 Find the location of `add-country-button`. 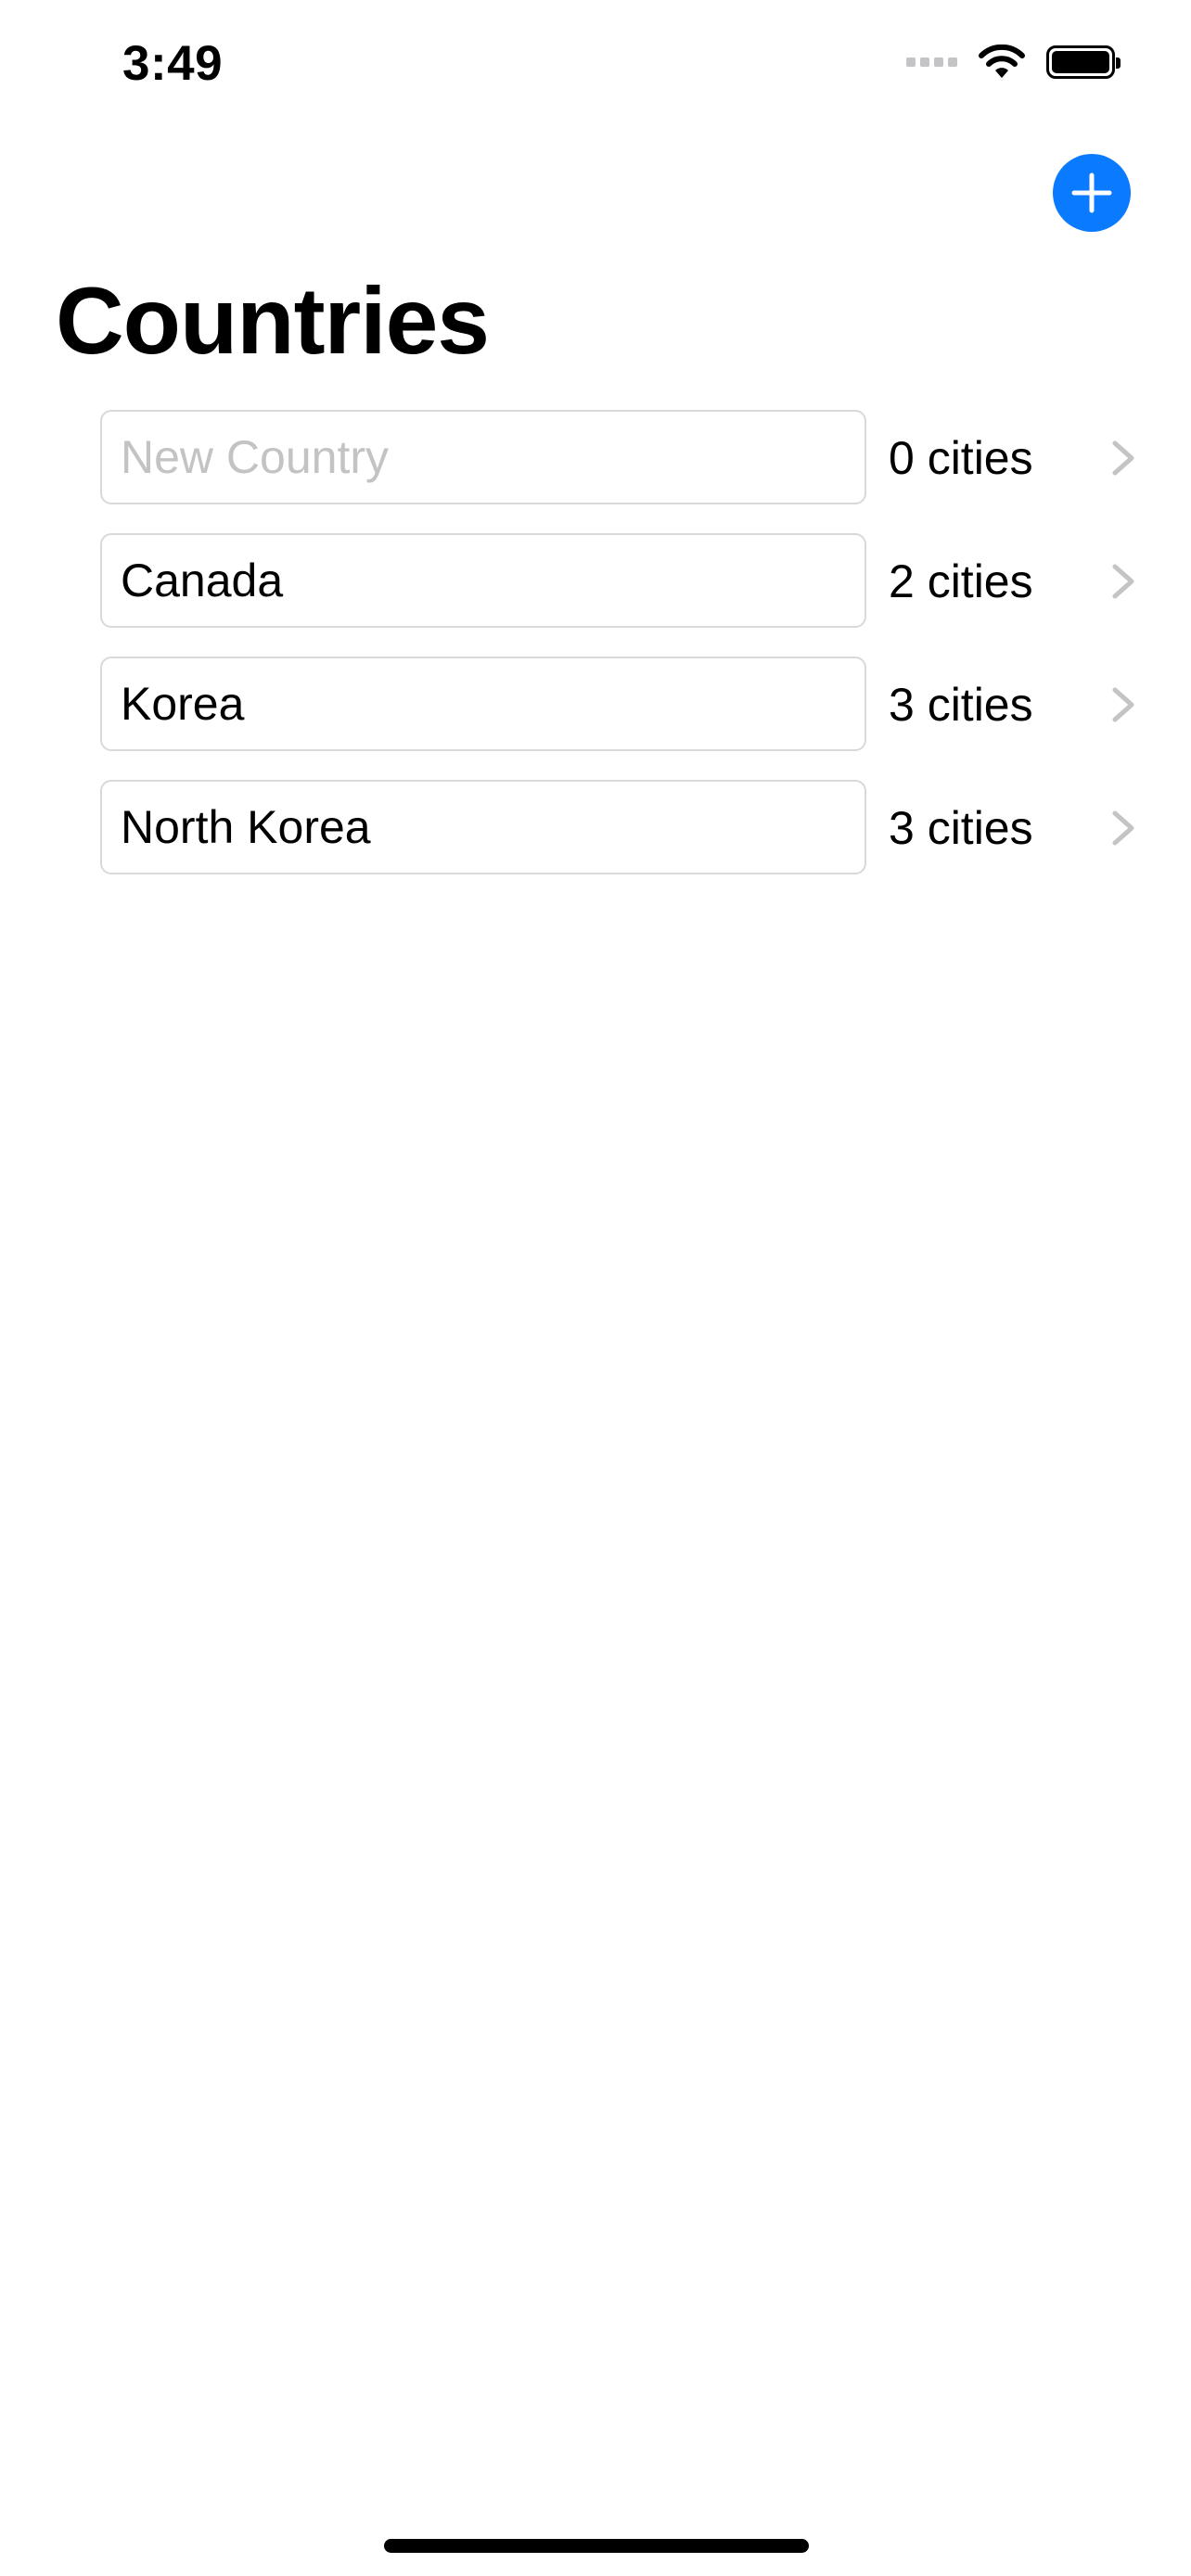

add-country-button is located at coordinates (1092, 193).